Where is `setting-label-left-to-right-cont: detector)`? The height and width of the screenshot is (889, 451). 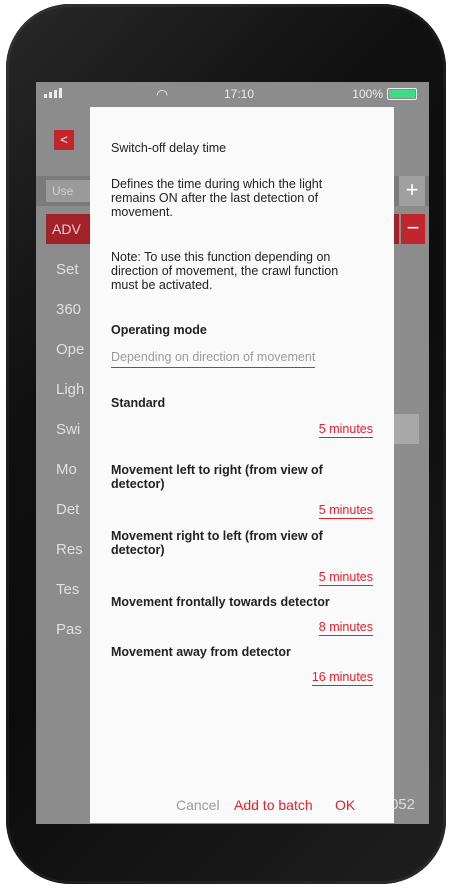
setting-label-left-to-right-cont: detector) is located at coordinates (138, 484).